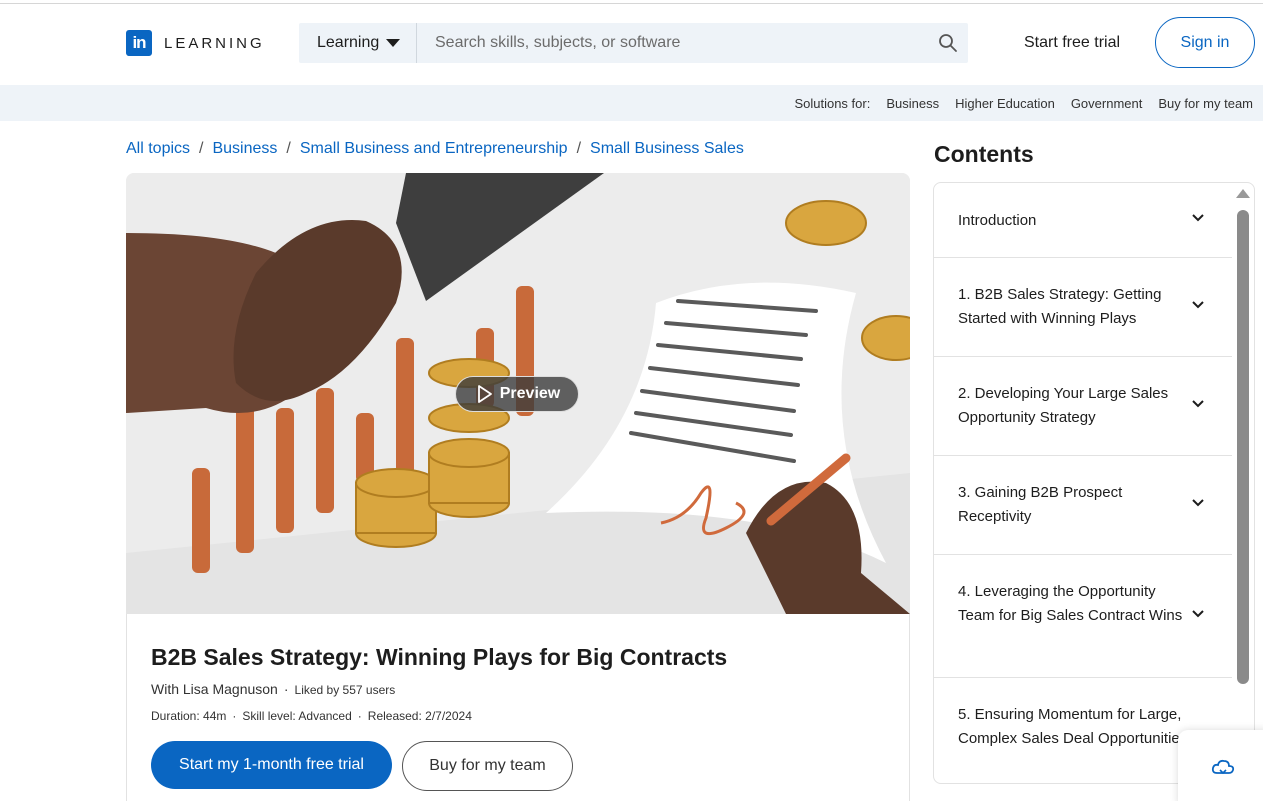 The image size is (1263, 801). I want to click on solutions-item-government: Government, so click(1107, 103).